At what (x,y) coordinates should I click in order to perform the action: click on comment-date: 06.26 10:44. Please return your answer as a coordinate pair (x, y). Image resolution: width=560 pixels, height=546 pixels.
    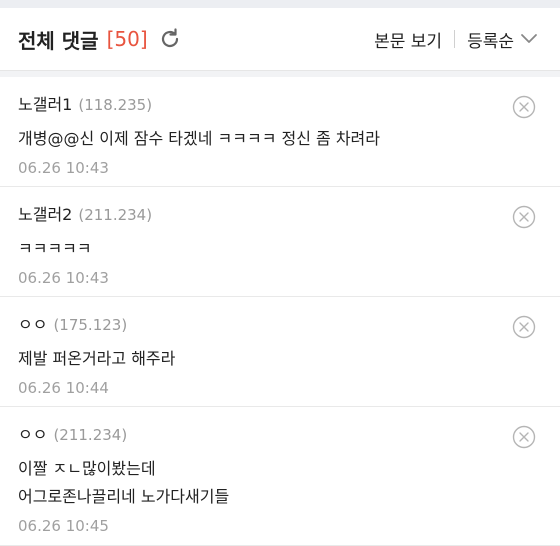
    Looking at the image, I should click on (63, 388).